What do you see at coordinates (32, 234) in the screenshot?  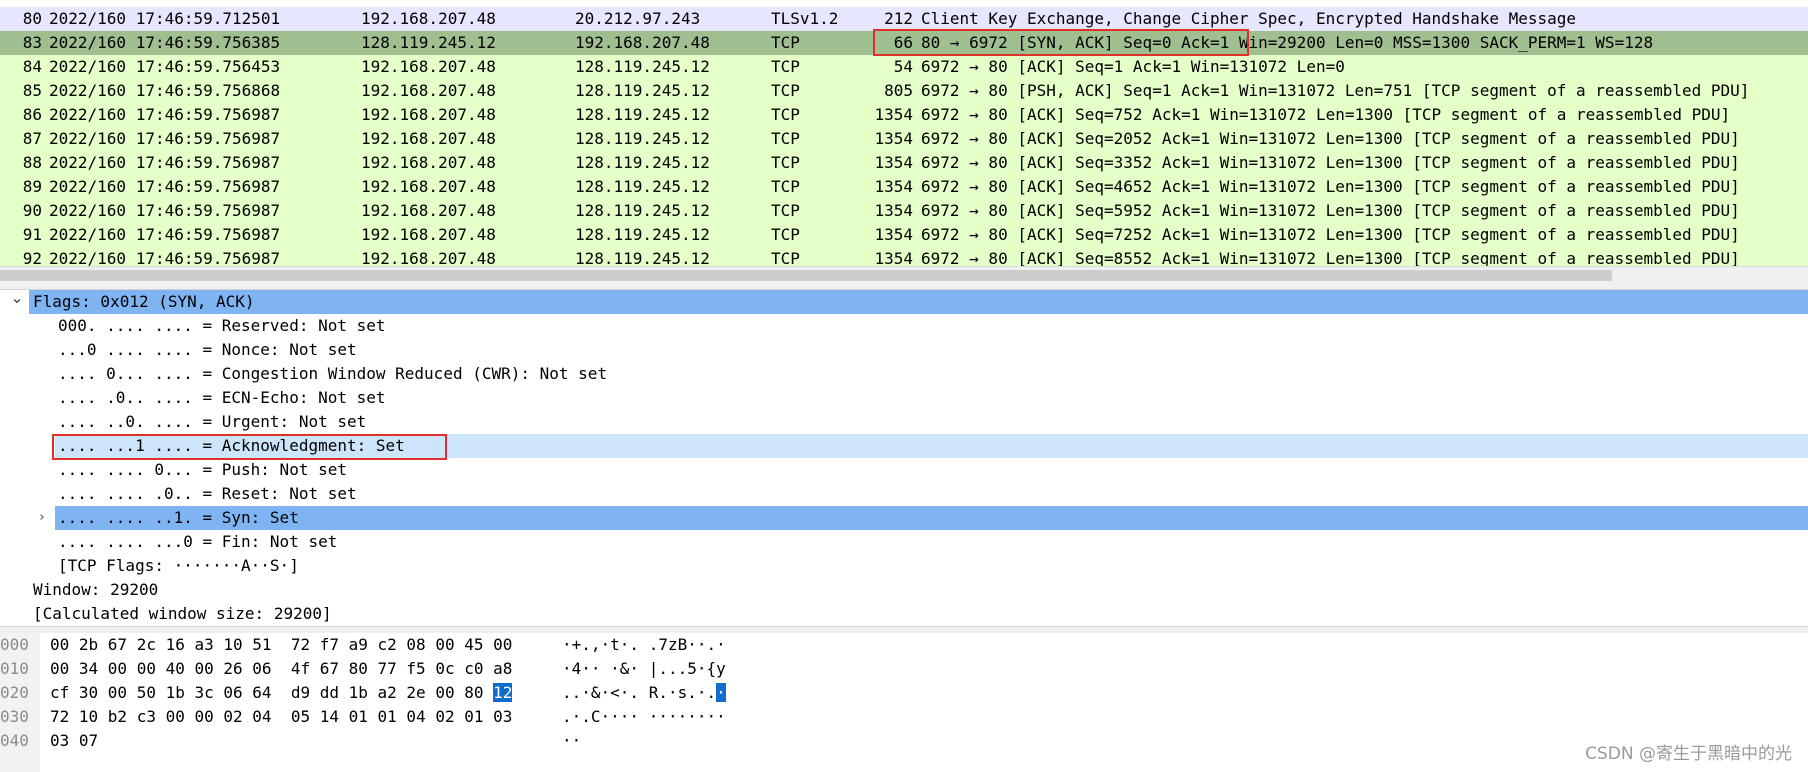 I see `packet-number: 91` at bounding box center [32, 234].